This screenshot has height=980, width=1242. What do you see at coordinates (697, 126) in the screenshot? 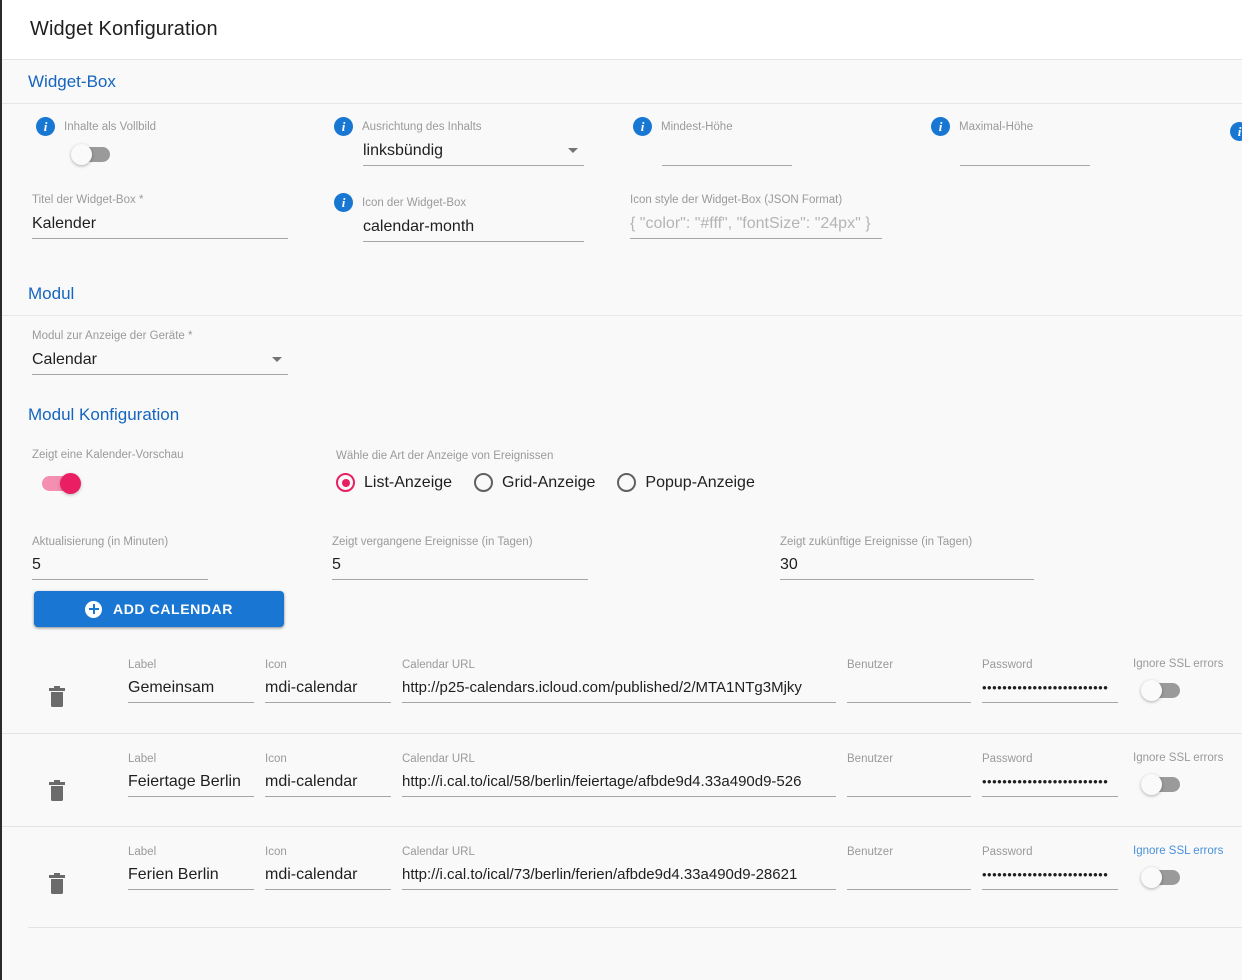
I see `field-min-height-label: Mindest-Höhe` at bounding box center [697, 126].